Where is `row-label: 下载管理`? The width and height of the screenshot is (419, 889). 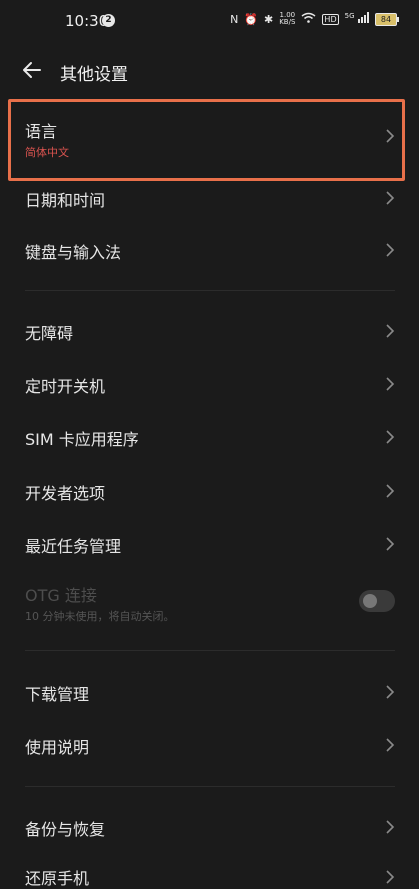 row-label: 下载管理 is located at coordinates (57, 694).